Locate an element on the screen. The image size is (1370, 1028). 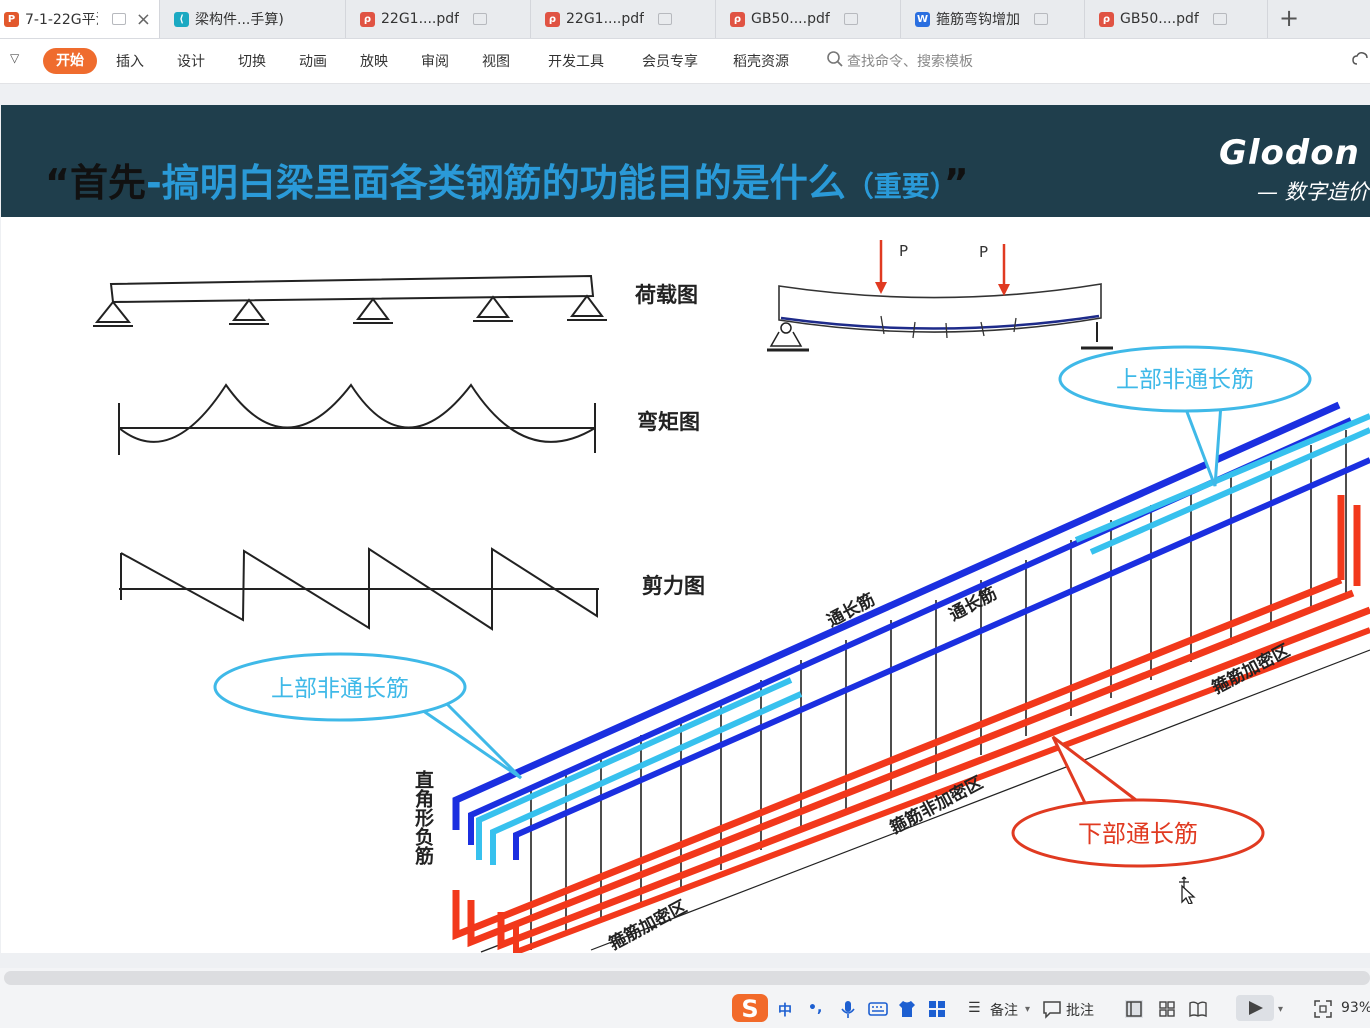
move-cursor-icon is located at coordinates (1187, 890).